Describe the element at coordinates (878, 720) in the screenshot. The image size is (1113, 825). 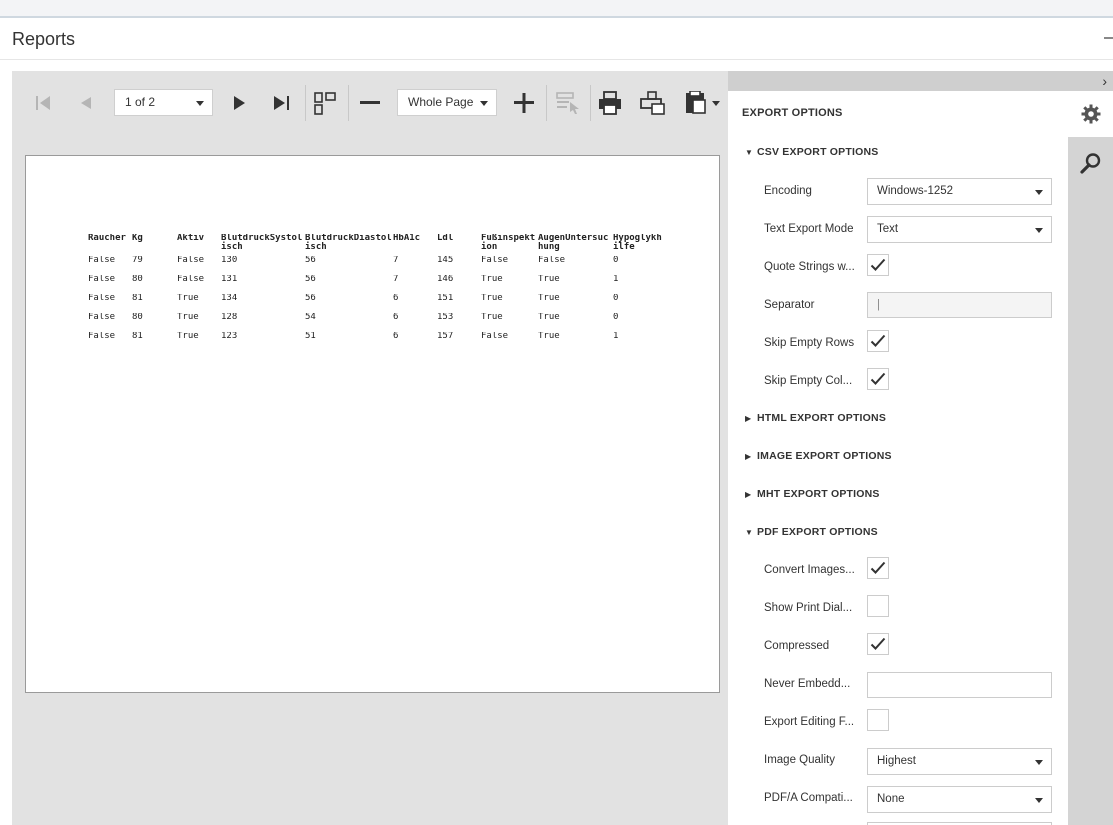
I see `export-editing-fields-checkbox` at that location.